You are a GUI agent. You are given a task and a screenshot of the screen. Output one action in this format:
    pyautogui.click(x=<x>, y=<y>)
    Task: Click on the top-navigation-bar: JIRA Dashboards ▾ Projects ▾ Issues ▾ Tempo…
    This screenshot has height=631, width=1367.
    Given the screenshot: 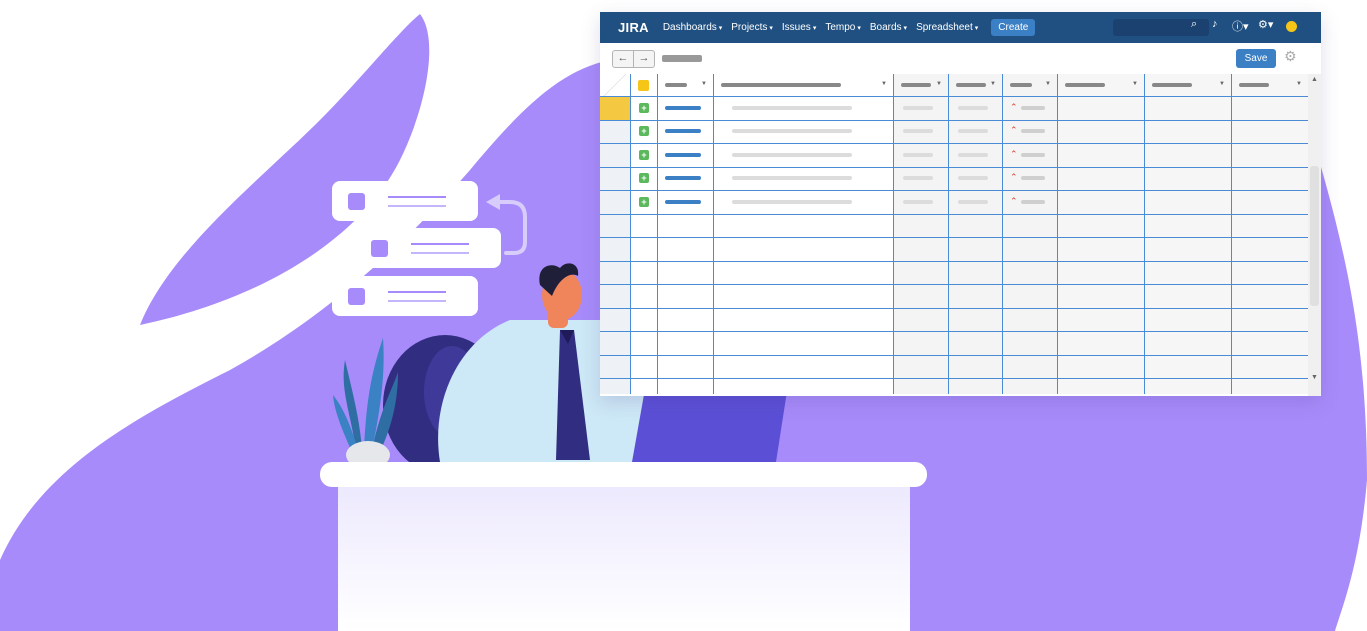 What is the action you would take?
    pyautogui.click(x=960, y=27)
    